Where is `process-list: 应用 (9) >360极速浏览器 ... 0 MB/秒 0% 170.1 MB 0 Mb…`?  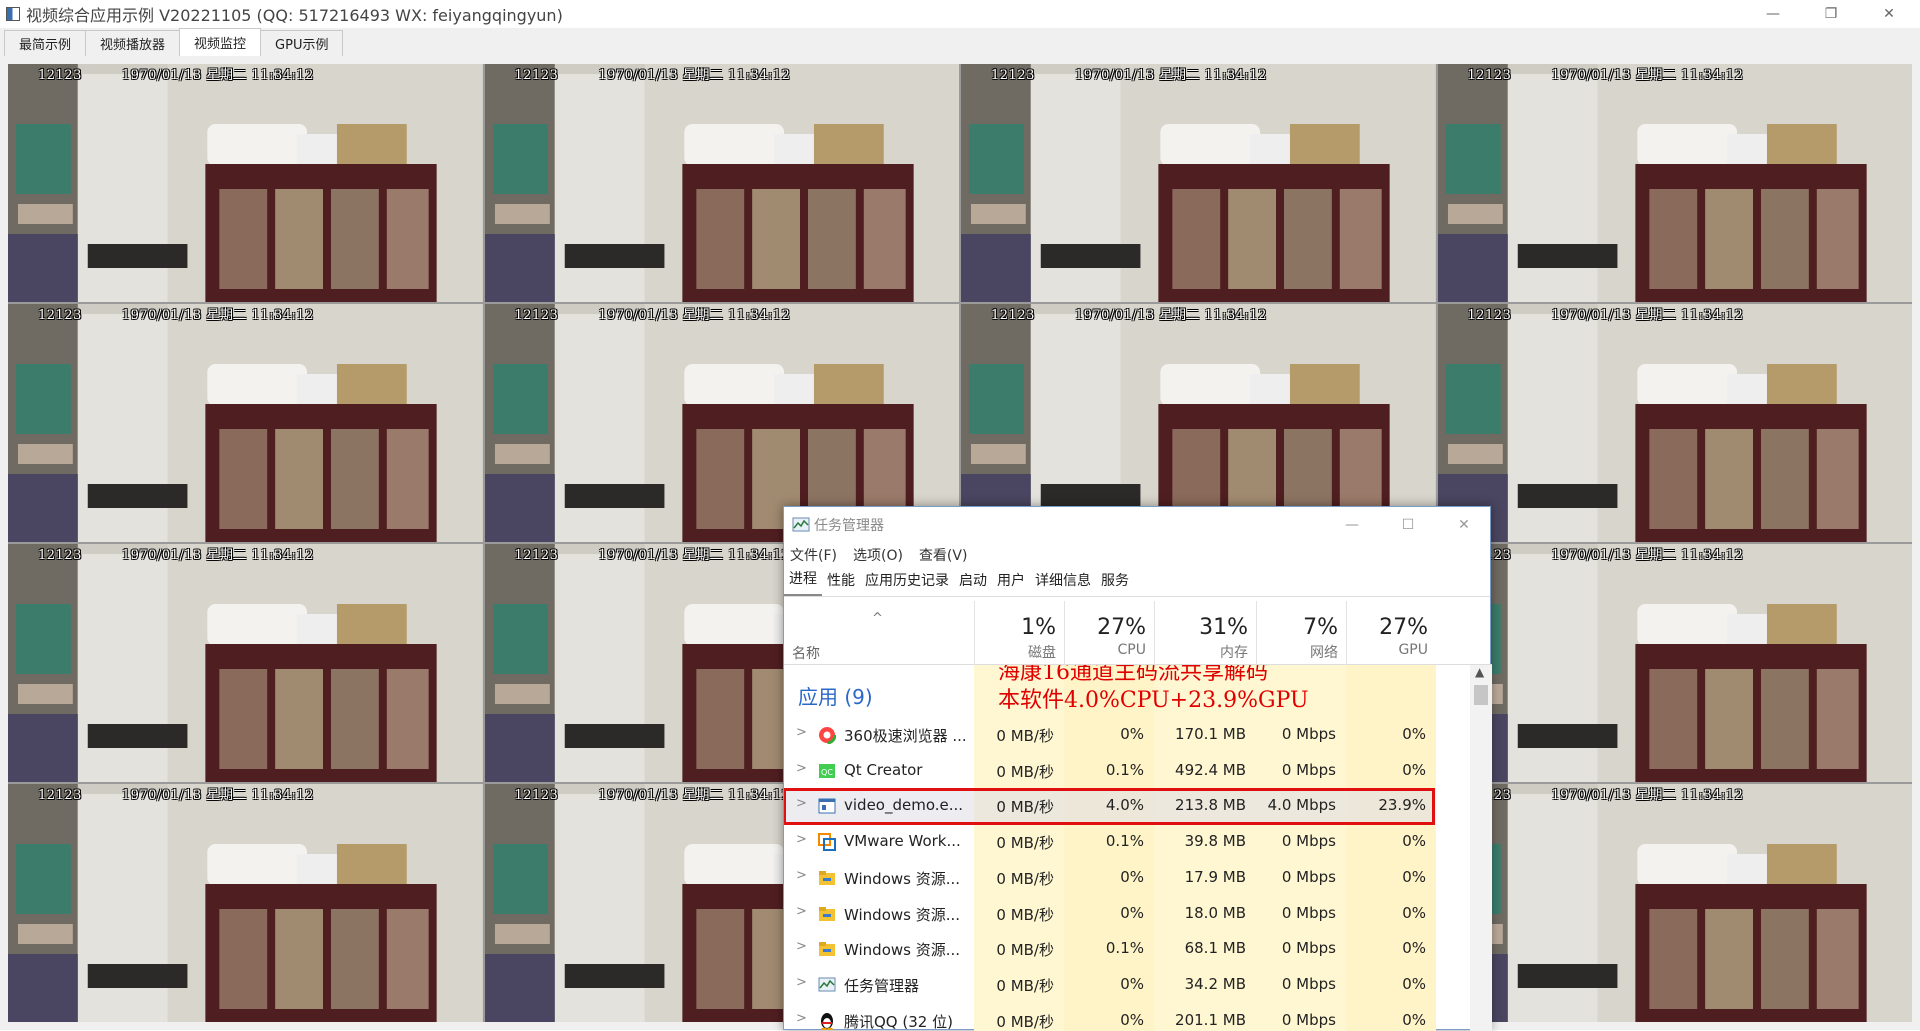 process-list: 应用 (9) >360极速浏览器 ... 0 MB/秒 0% 170.1 MB 0 Mb… is located at coordinates (1138, 848).